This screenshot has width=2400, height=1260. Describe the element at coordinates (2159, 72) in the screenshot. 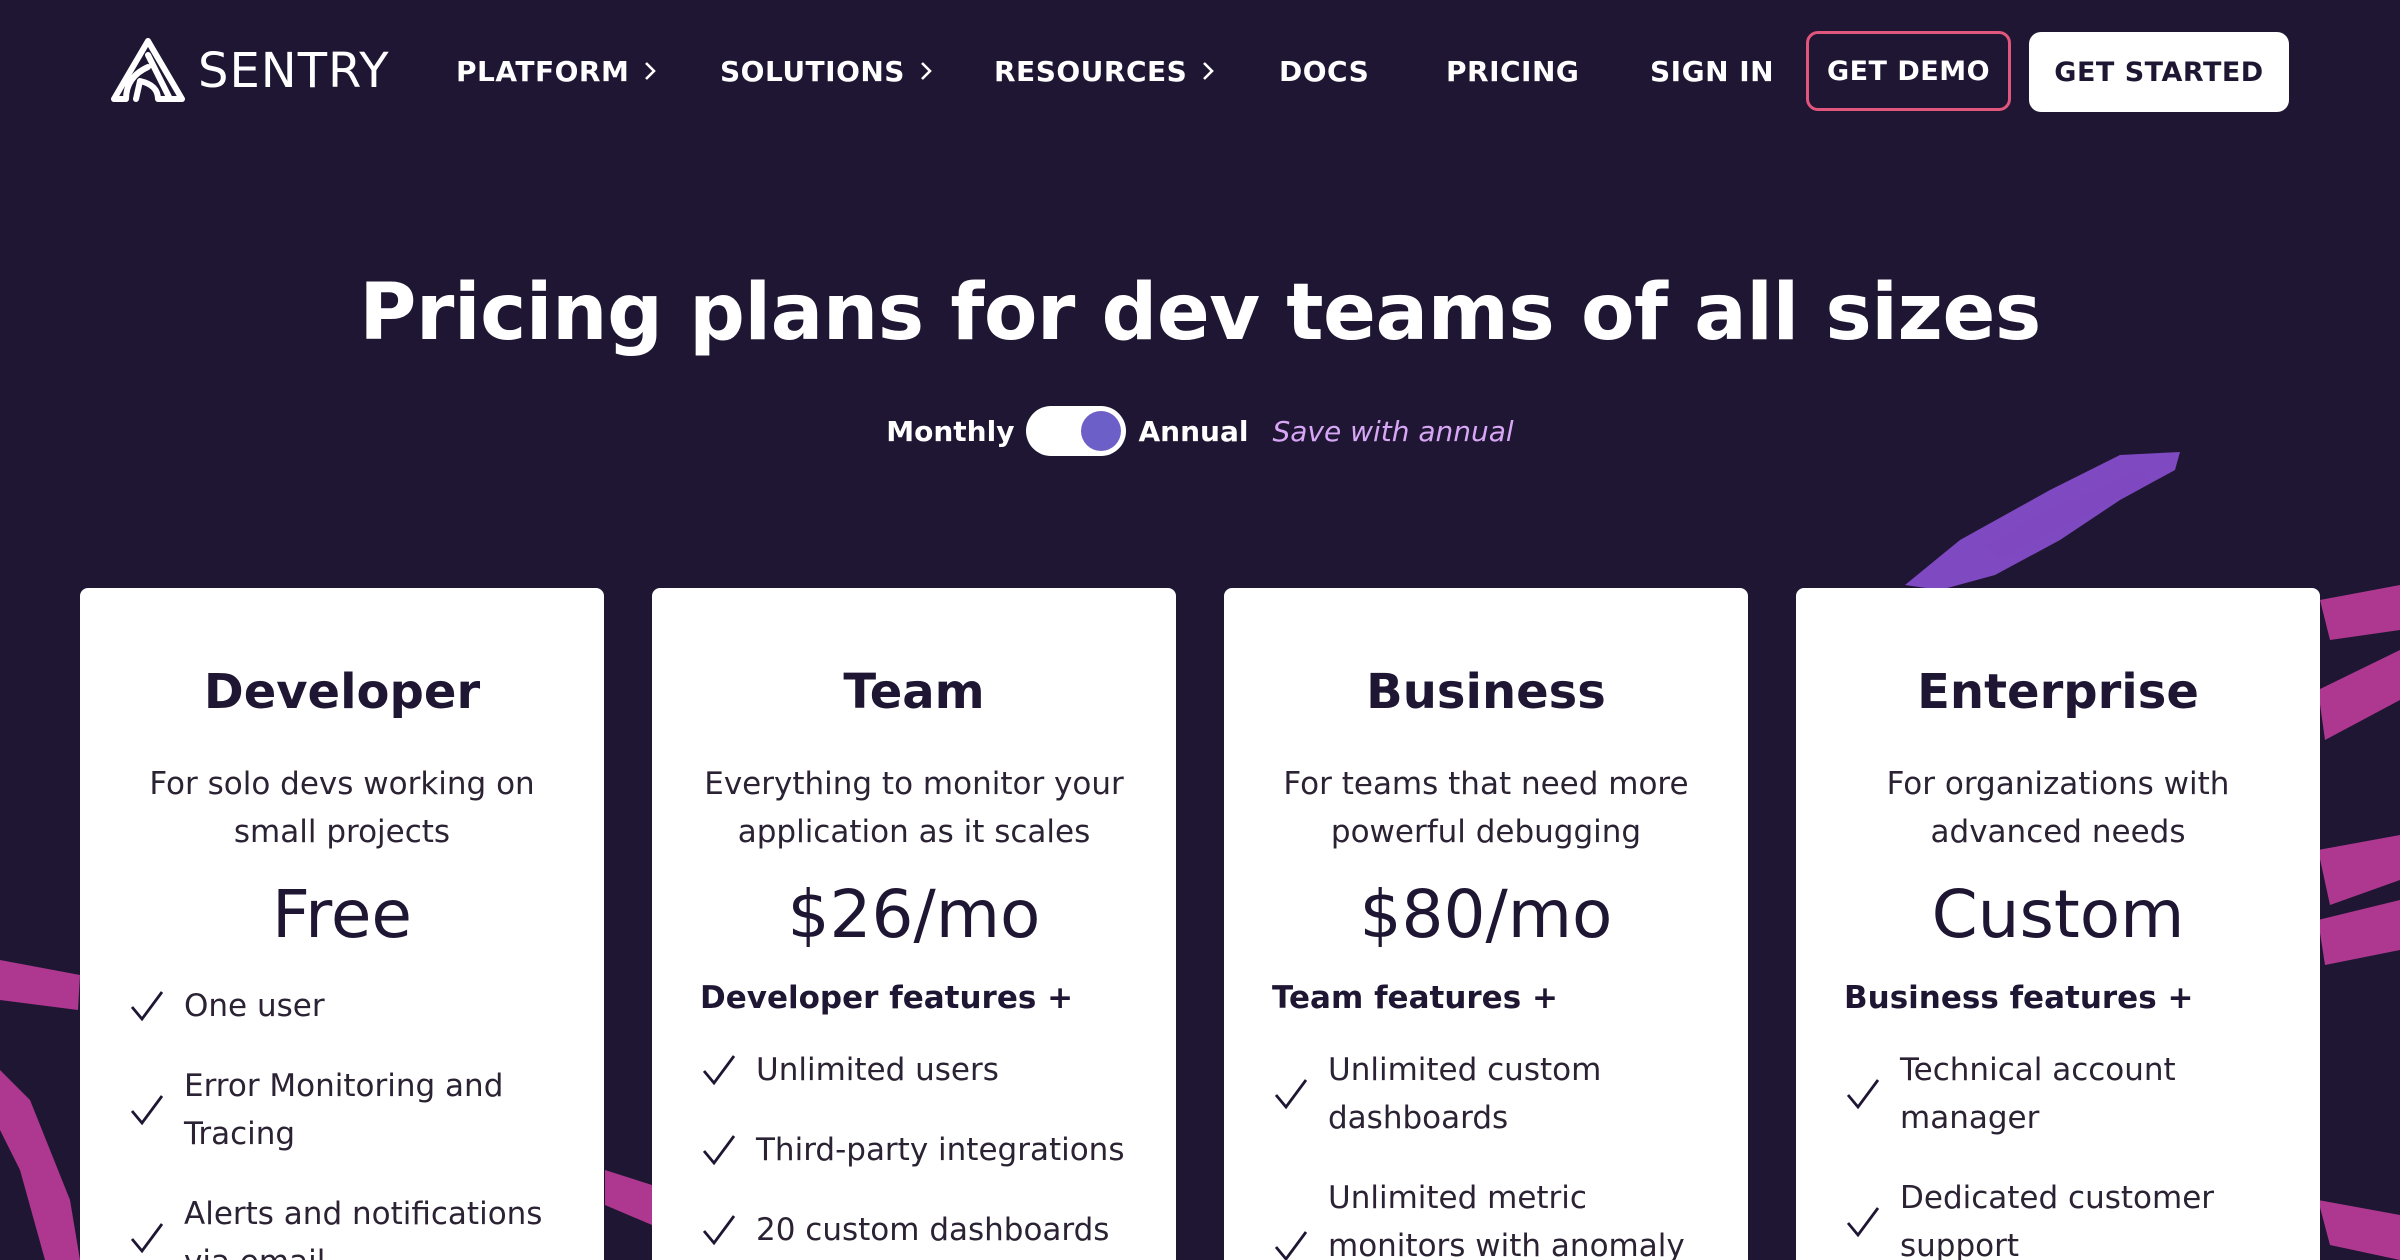

I see `get-started-button: GET STARTED` at that location.